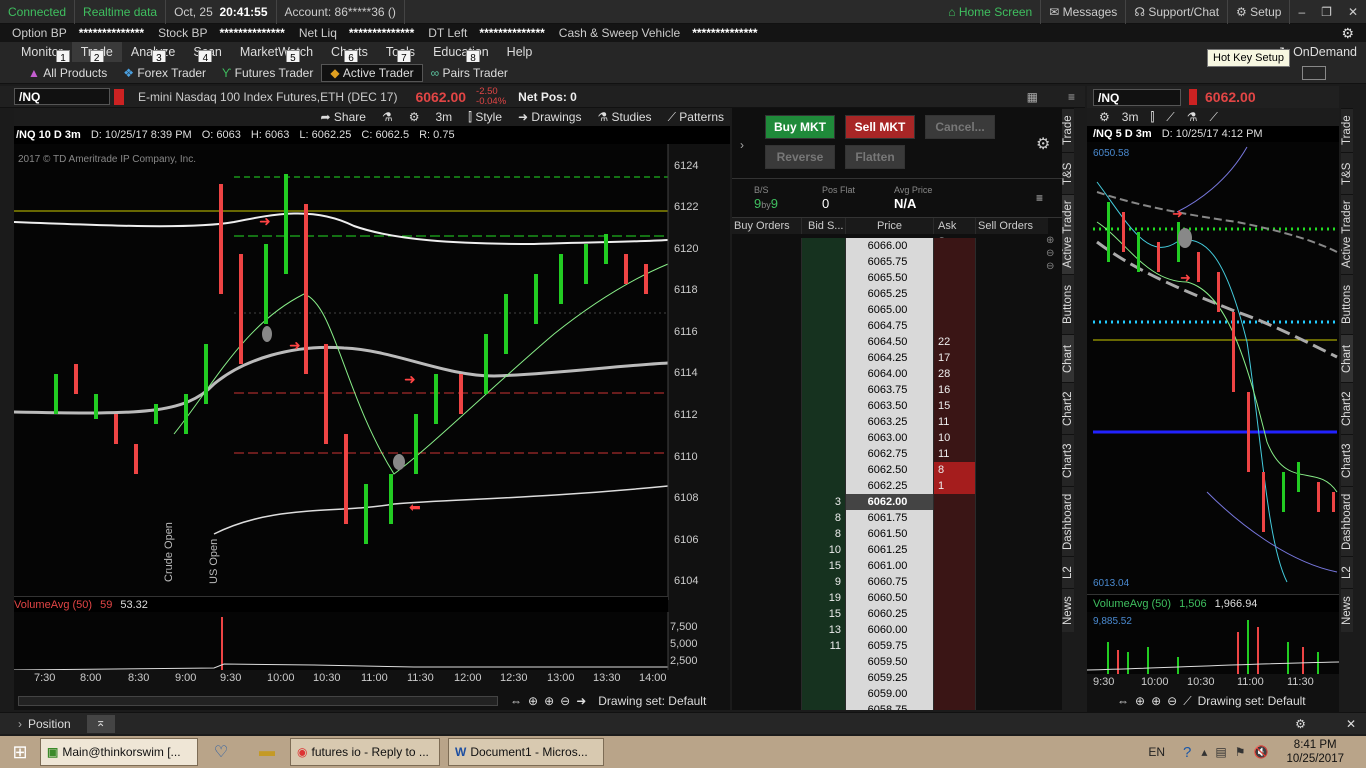 This screenshot has height=768, width=1366. Describe the element at coordinates (955, 470) in the screenshot. I see `ask-size-cell: 8` at that location.